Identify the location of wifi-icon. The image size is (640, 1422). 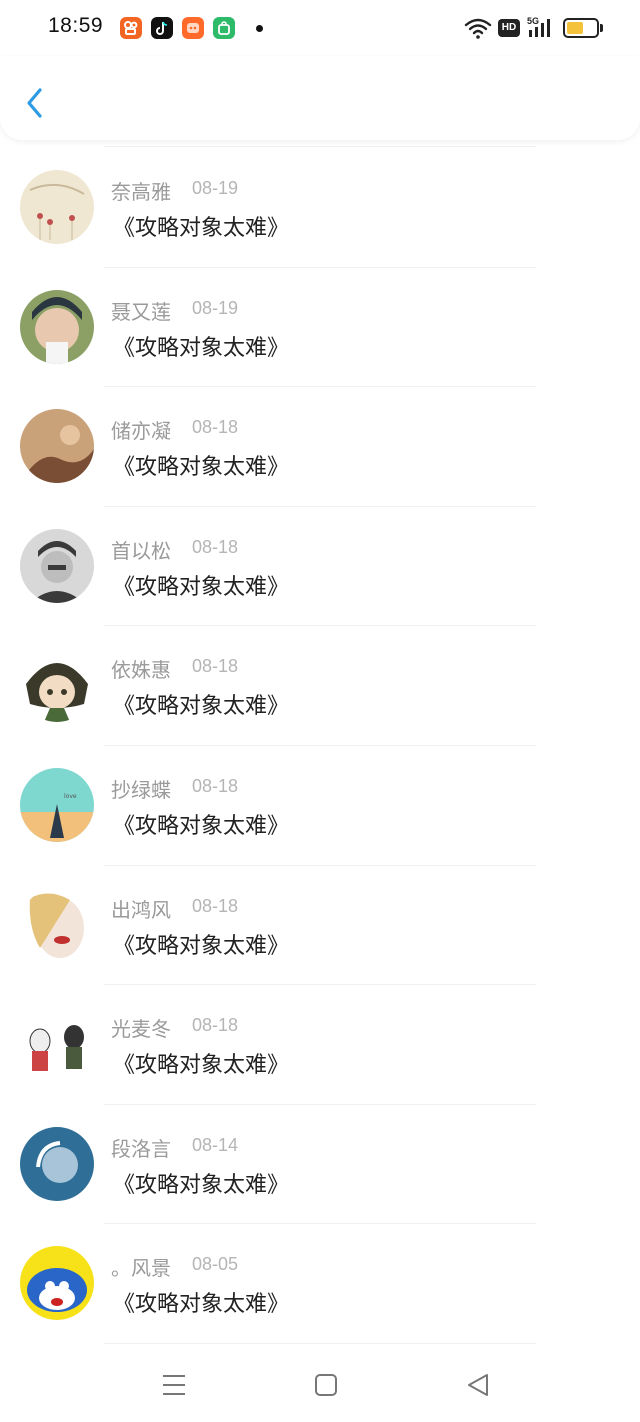
(478, 30).